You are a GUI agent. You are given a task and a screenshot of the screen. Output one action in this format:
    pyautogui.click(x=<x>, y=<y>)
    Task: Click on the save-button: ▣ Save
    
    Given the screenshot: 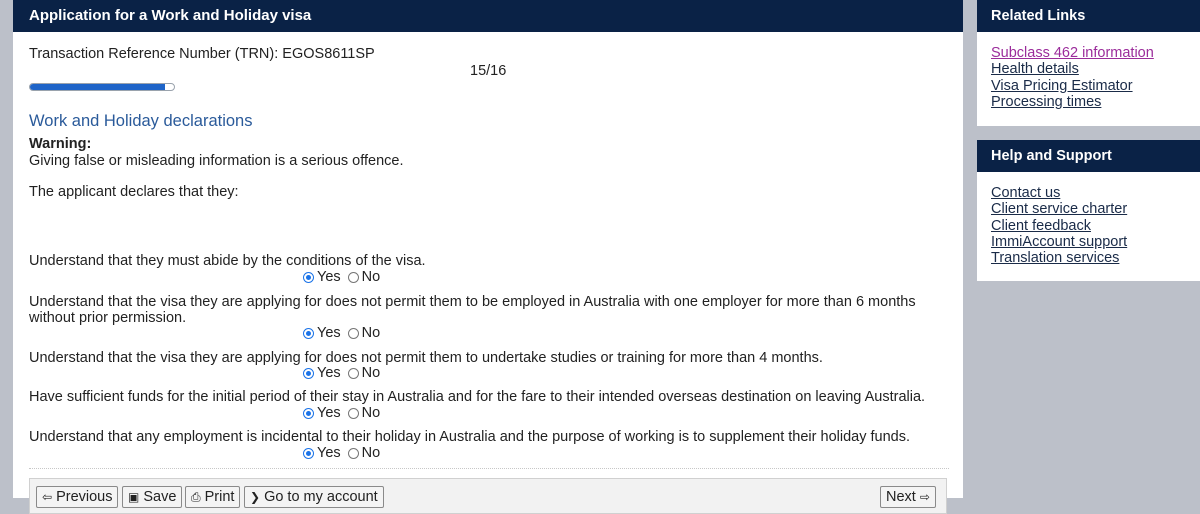 What is the action you would take?
    pyautogui.click(x=152, y=497)
    